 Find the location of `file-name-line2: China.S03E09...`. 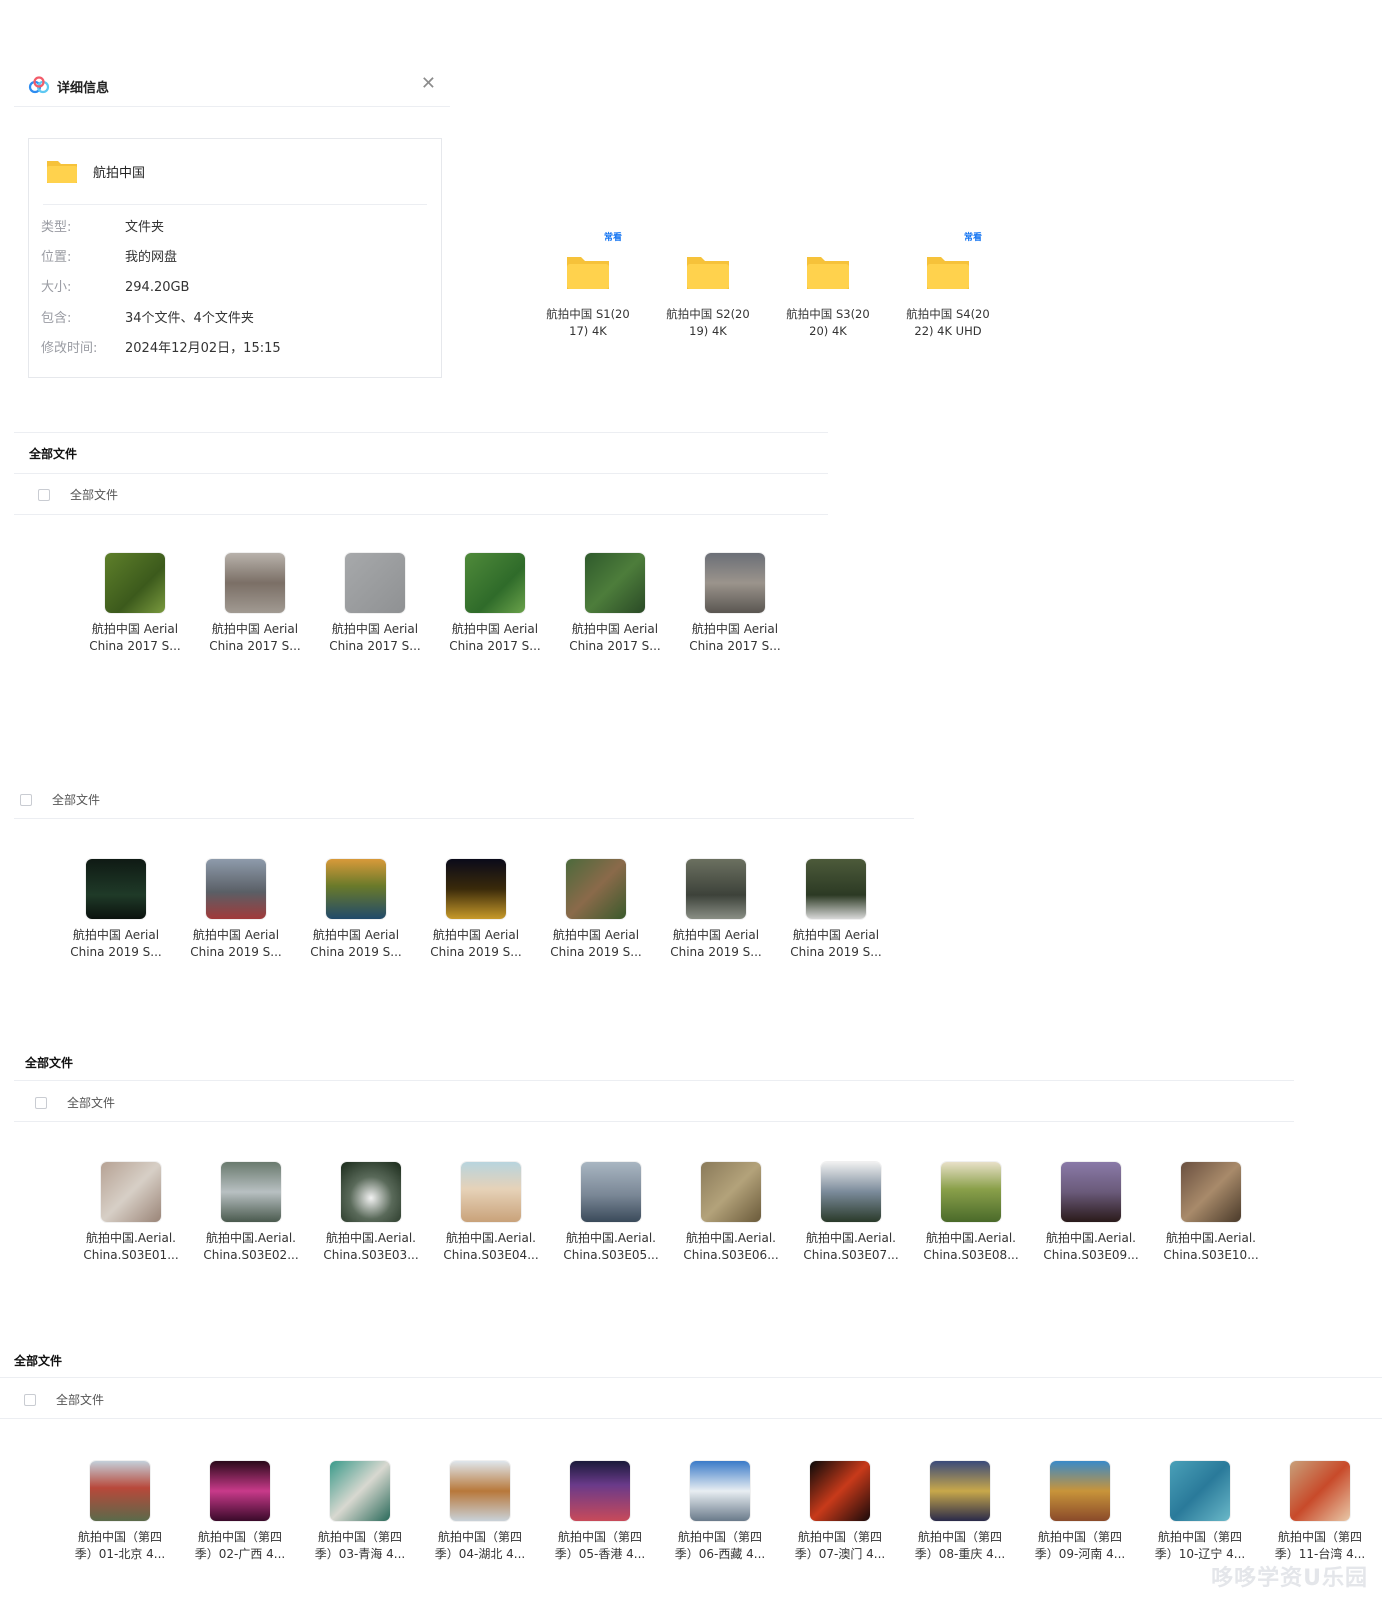

file-name-line2: China.S03E09... is located at coordinates (1091, 1255).